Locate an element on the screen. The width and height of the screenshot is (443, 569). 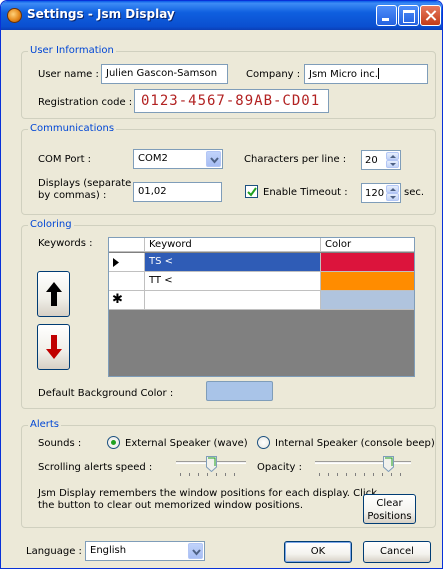
current-row-icon is located at coordinates (116, 262).